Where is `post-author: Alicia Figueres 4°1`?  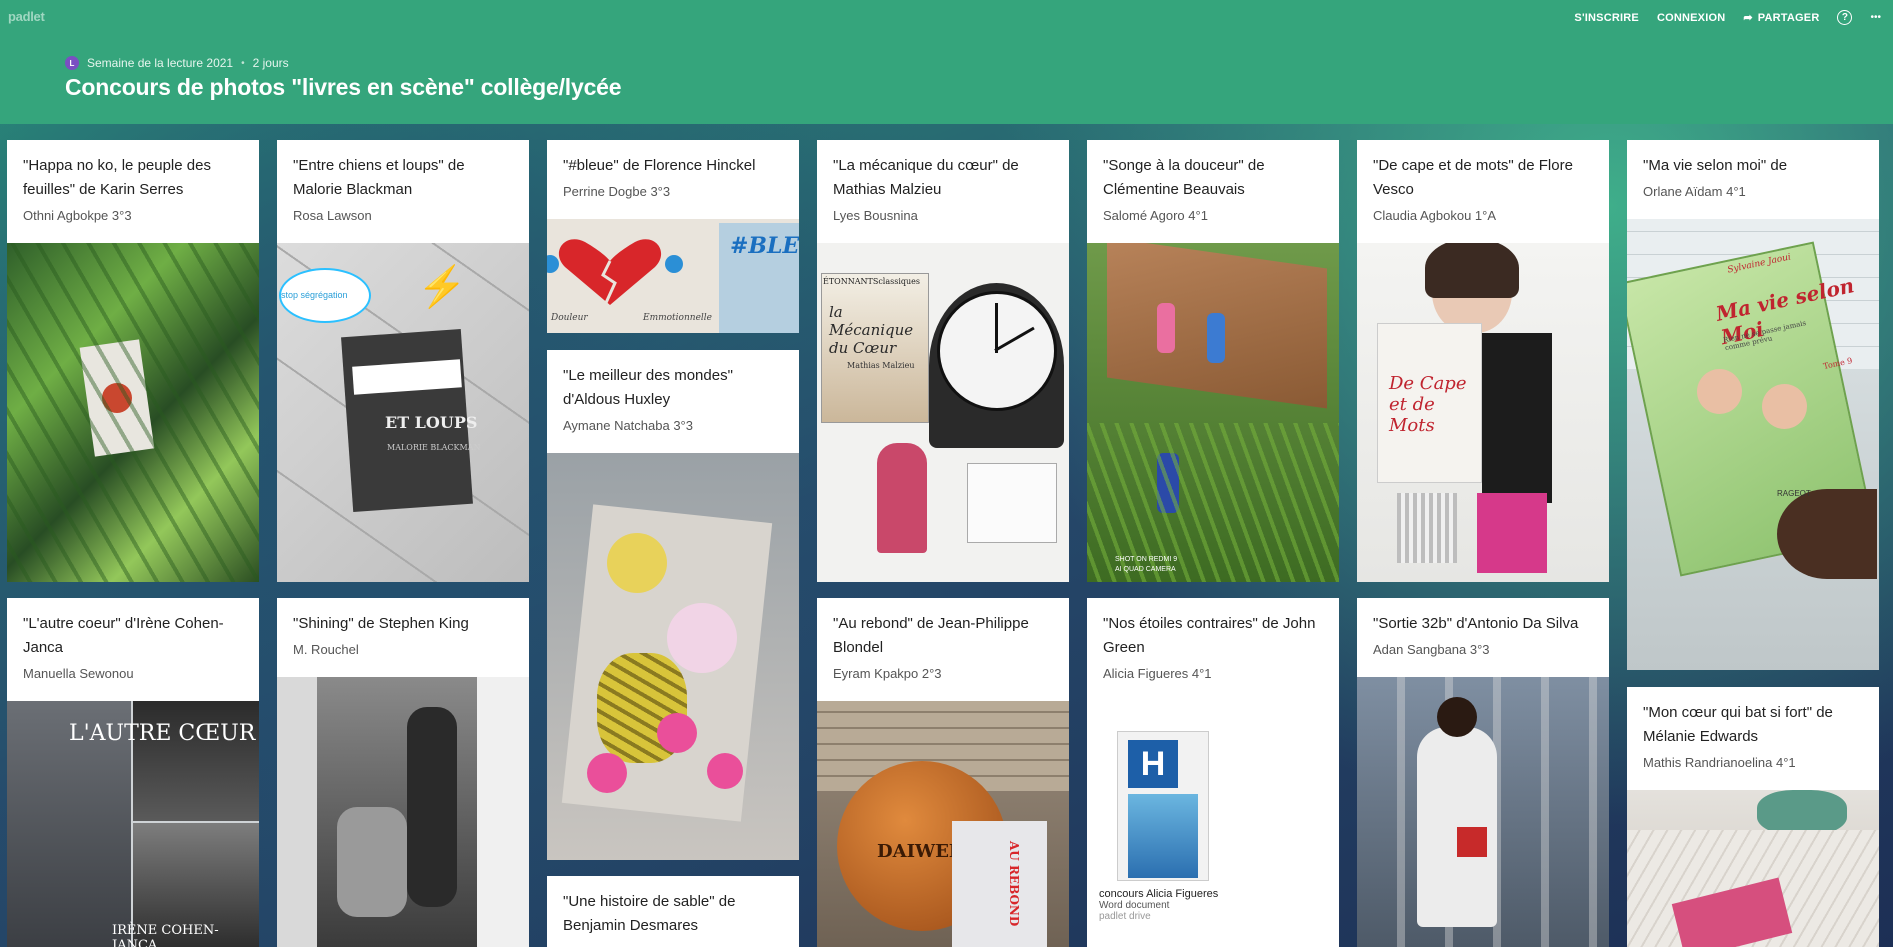 post-author: Alicia Figueres 4°1 is located at coordinates (1157, 673).